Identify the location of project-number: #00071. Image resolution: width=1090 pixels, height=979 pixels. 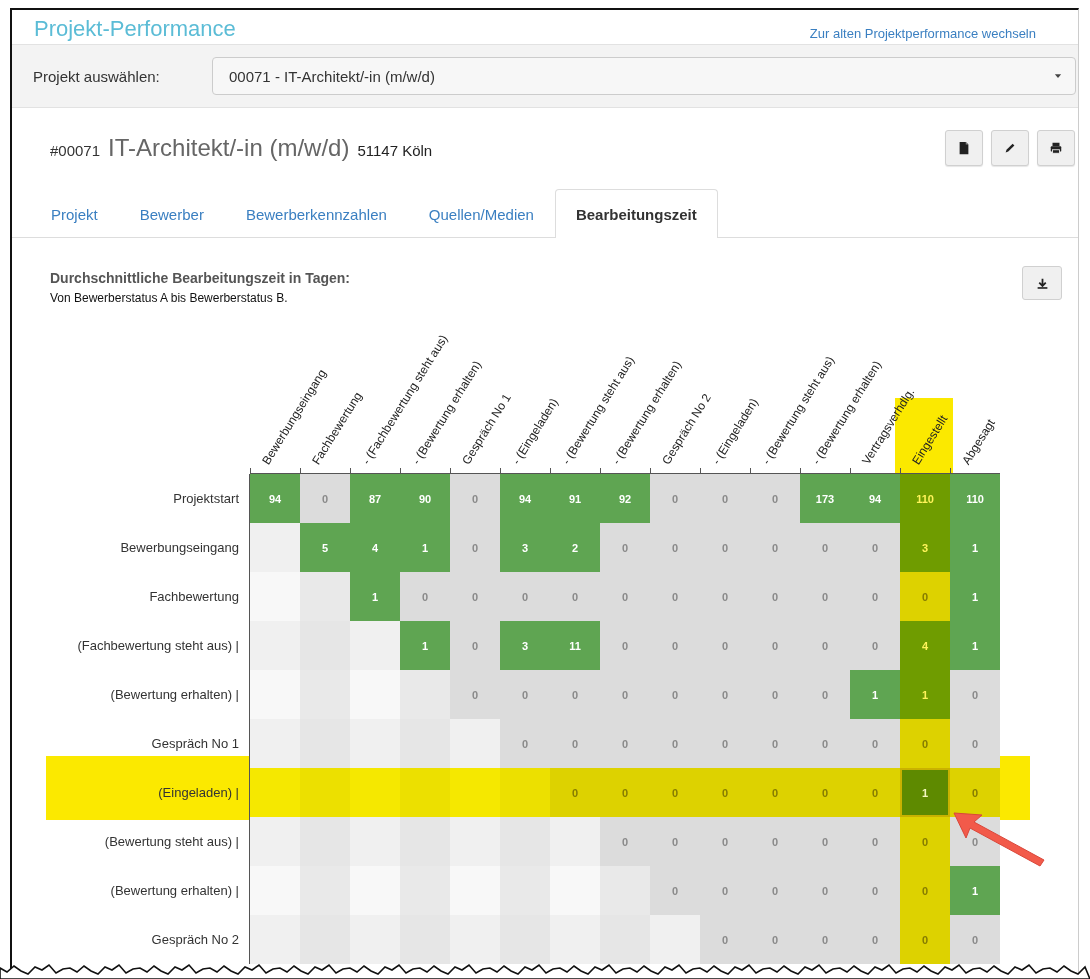
(75, 150).